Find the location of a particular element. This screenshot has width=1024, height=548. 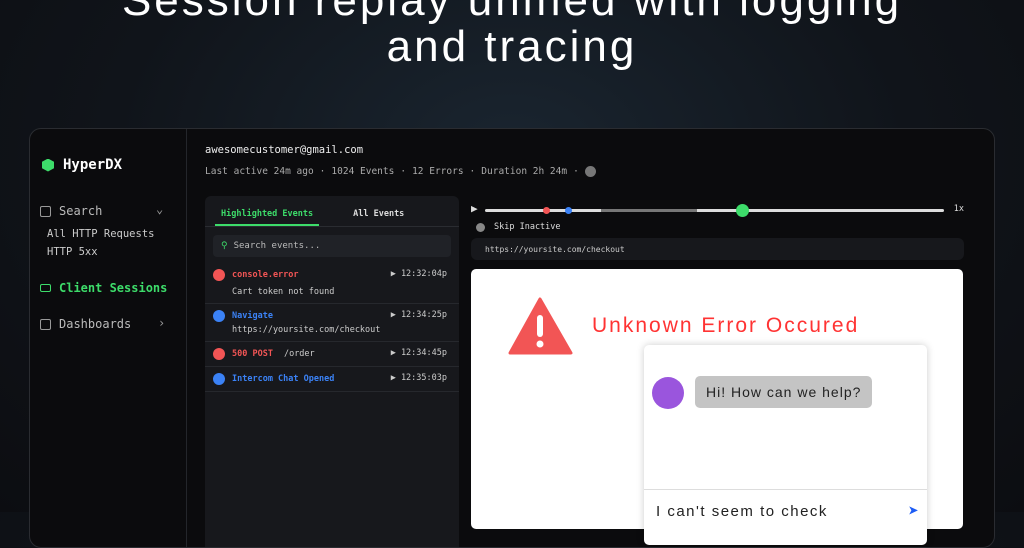

error-count: 12 Errors is located at coordinates (438, 171).